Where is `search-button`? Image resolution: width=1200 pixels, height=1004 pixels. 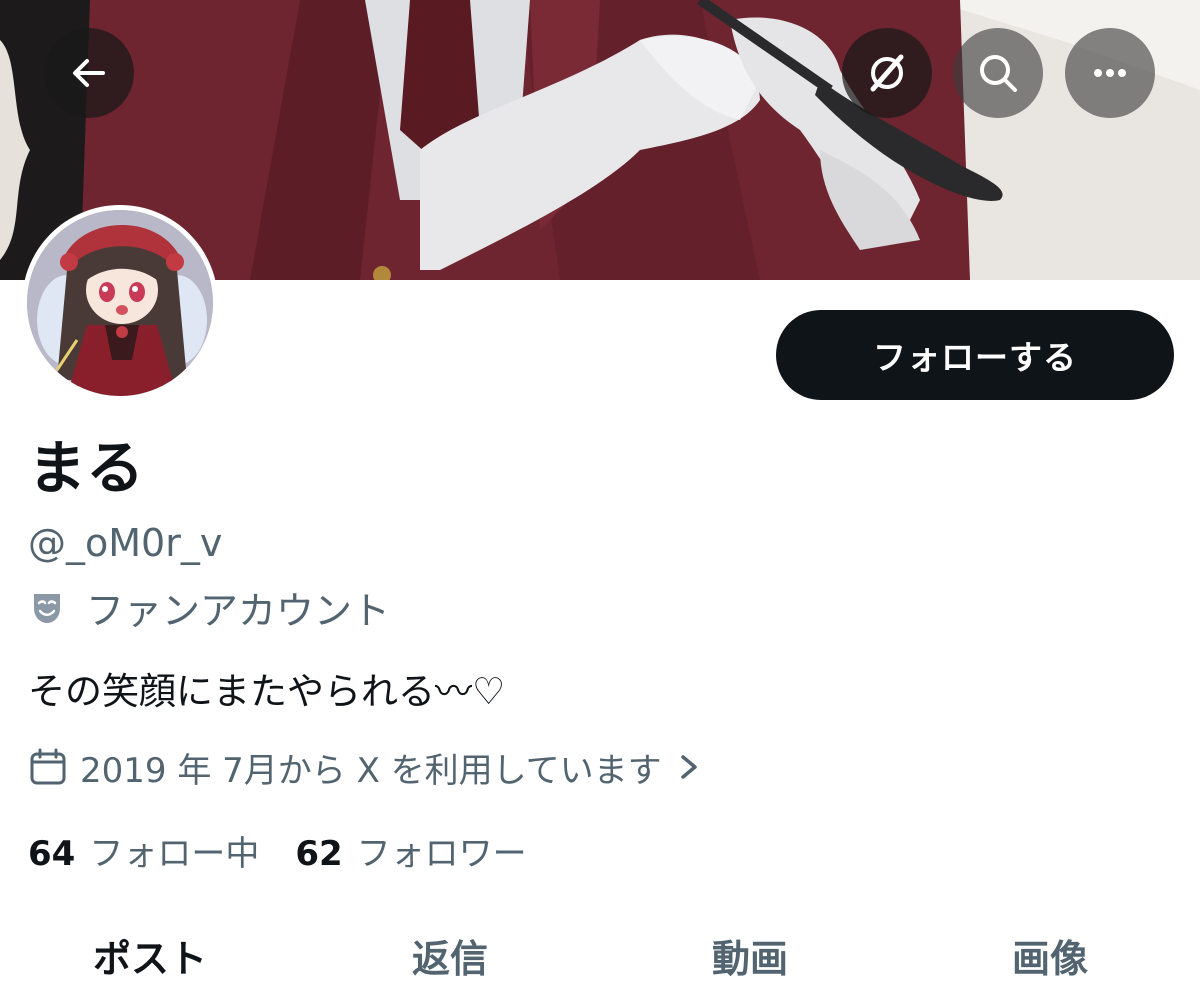
search-button is located at coordinates (998, 73).